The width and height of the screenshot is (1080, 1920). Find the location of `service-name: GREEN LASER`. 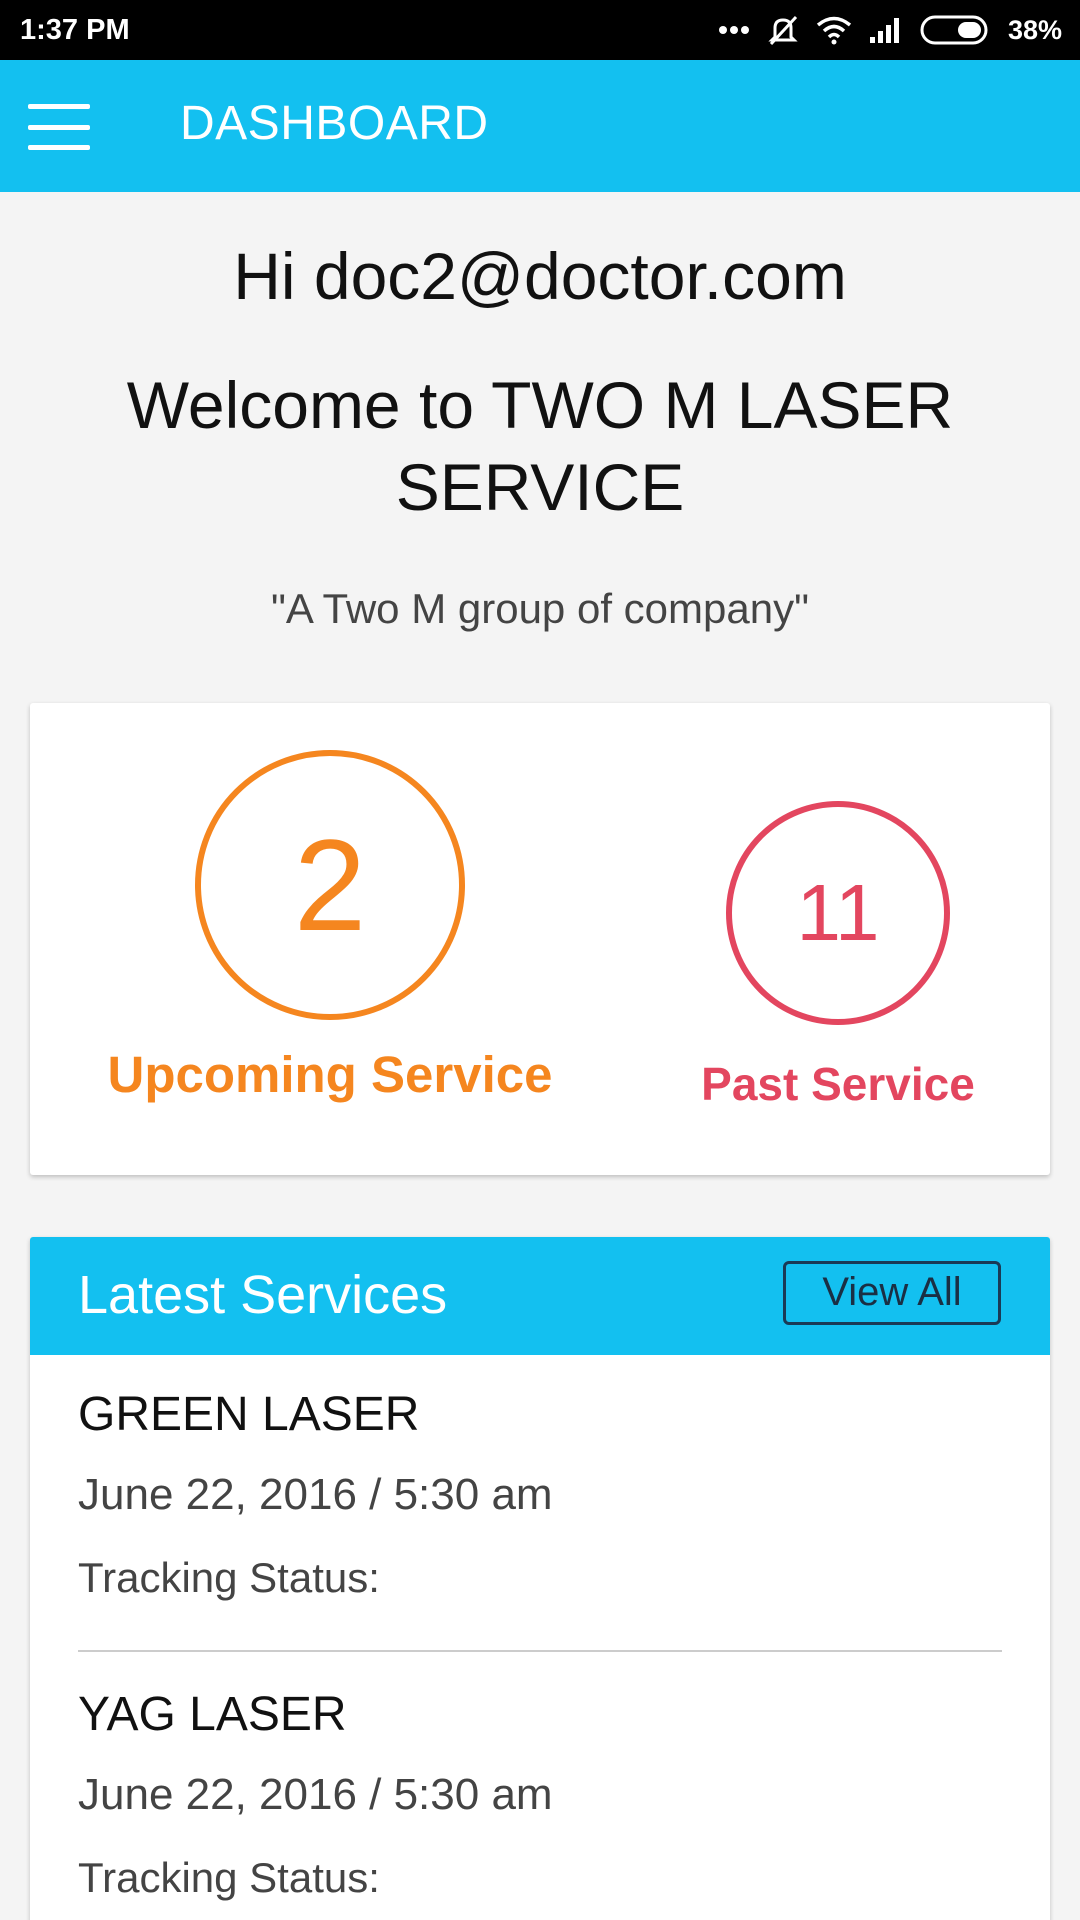

service-name: GREEN LASER is located at coordinates (249, 1414).